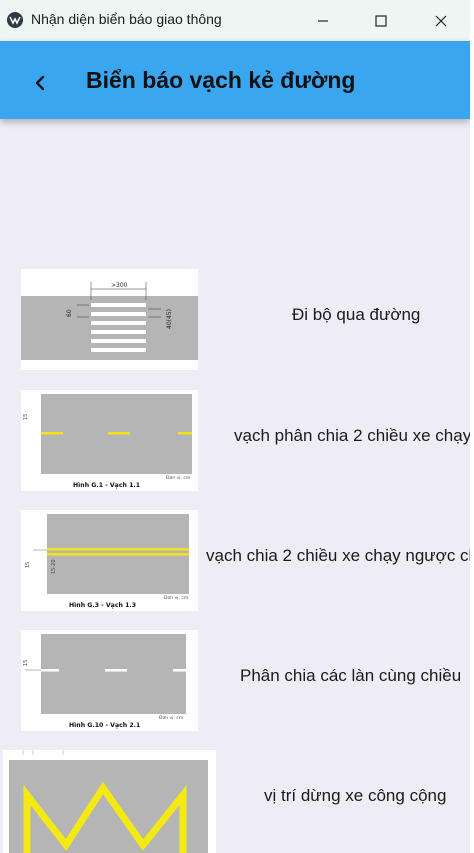  I want to click on item-label: Đi bộ qua đường, so click(356, 314).